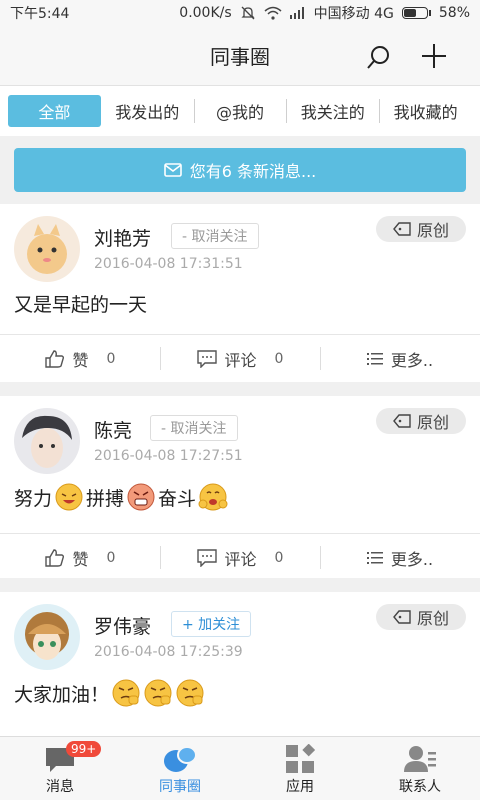 This screenshot has width=480, height=800. What do you see at coordinates (168, 652) in the screenshot?
I see `post-time: 2016-04-08 17:25:39` at bounding box center [168, 652].